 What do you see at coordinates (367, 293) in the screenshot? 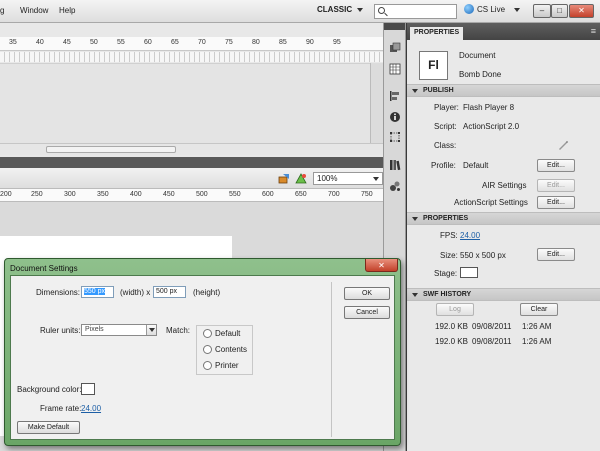
I see `ok-button: OK` at bounding box center [367, 293].